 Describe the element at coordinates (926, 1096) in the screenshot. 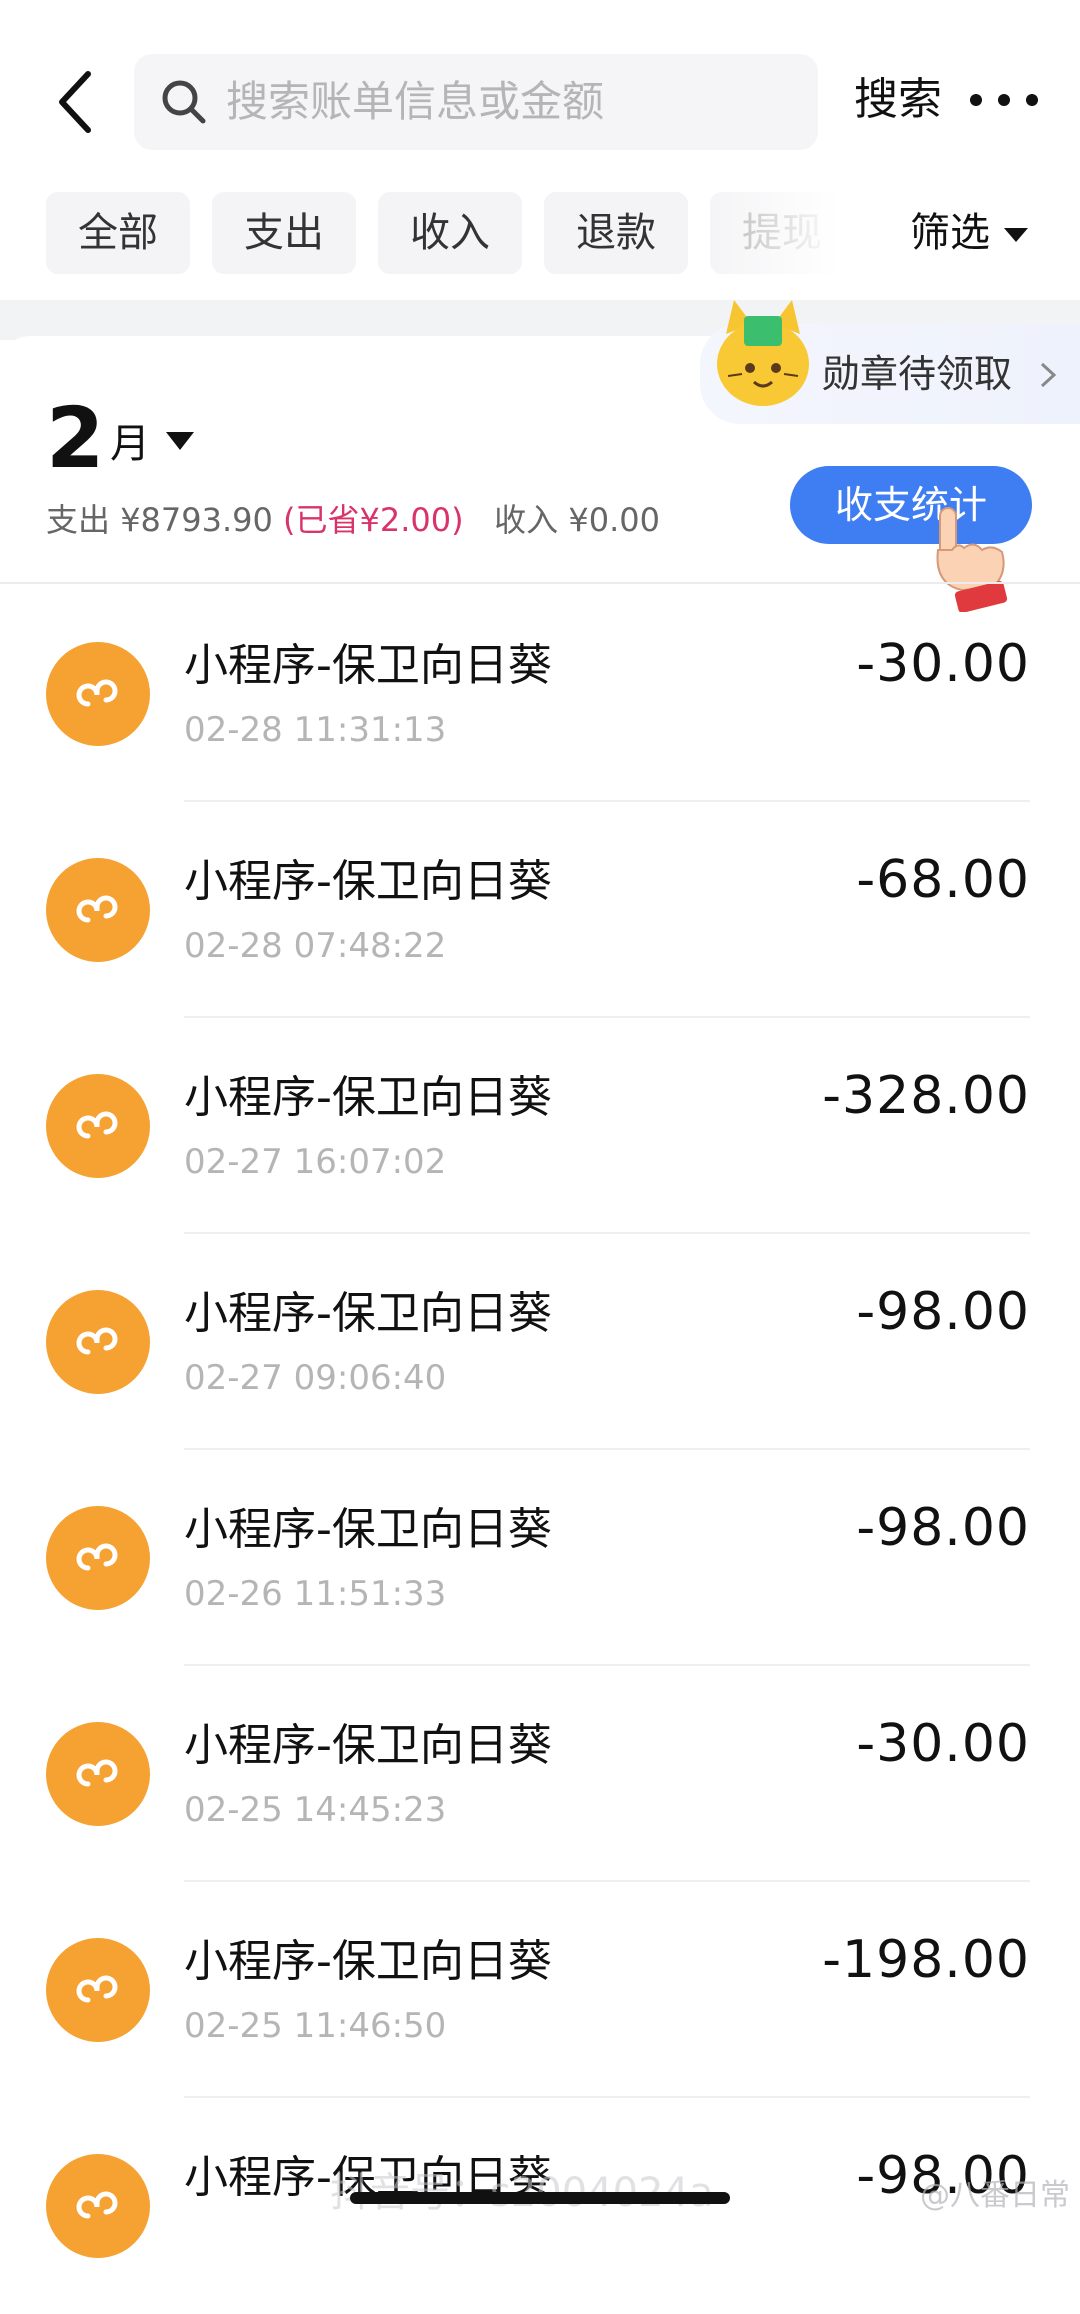

I see `transaction-amount: -328.00` at that location.